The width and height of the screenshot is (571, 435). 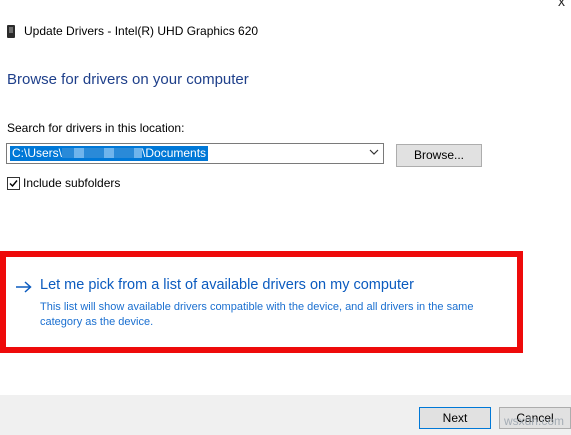 I want to click on device-icon, so click(x=11, y=31).